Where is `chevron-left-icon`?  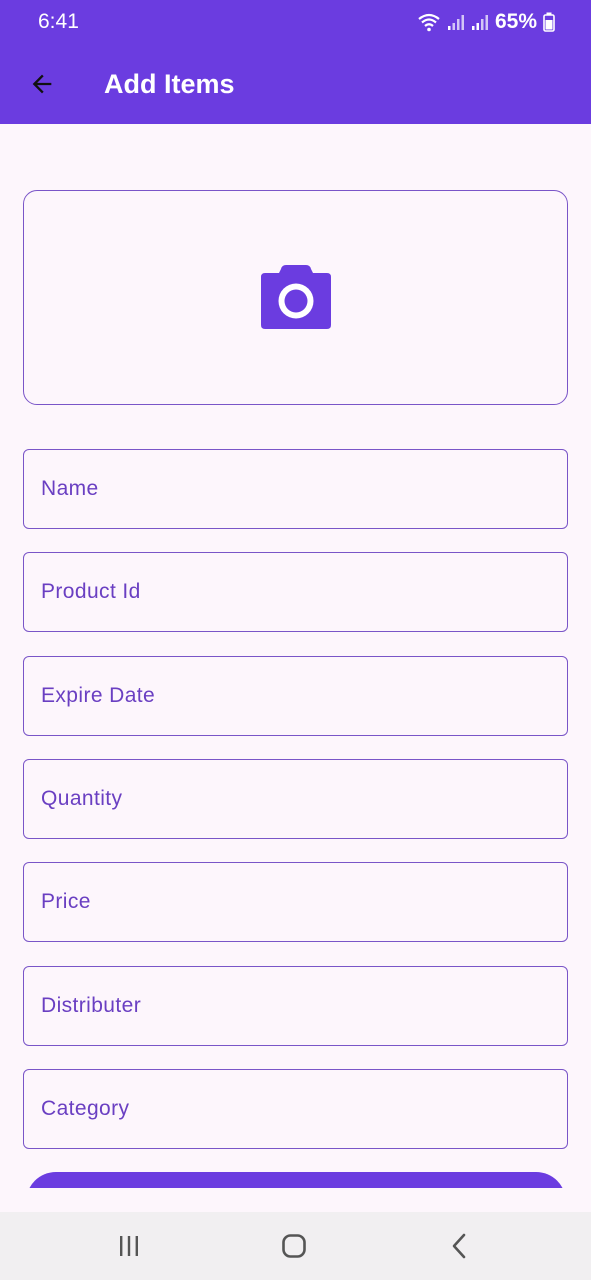 chevron-left-icon is located at coordinates (459, 1246).